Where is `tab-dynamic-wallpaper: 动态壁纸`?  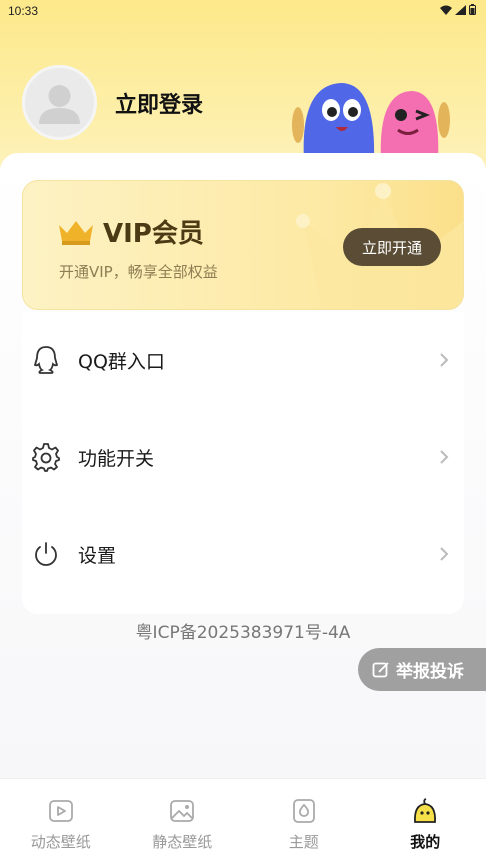
tab-dynamic-wallpaper: 动态壁纸 is located at coordinates (61, 821).